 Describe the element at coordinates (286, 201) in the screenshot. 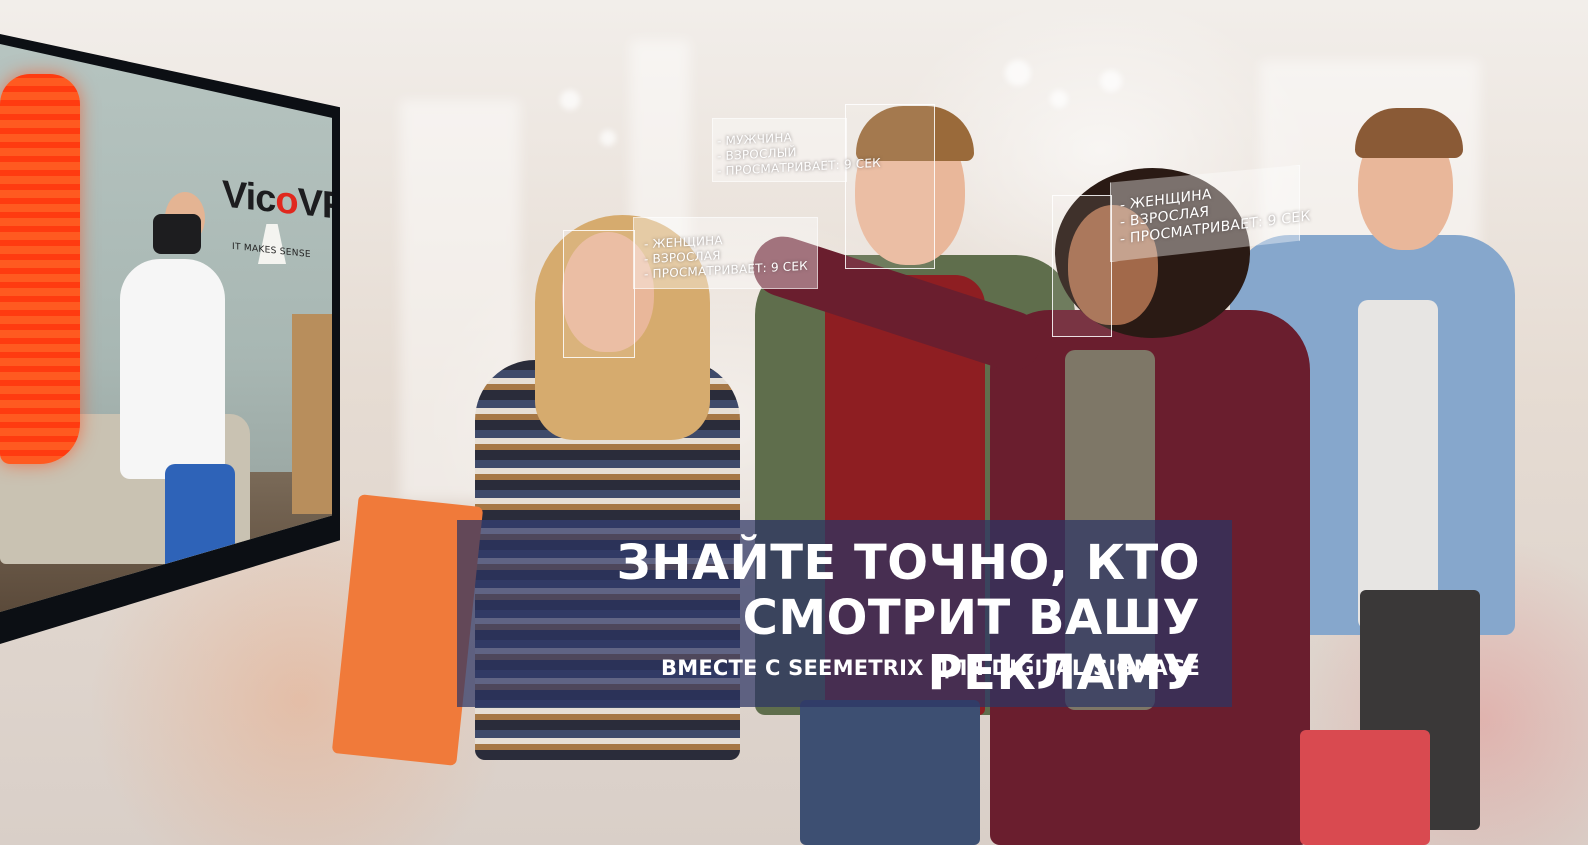

I see `logo-text-accent: o` at that location.